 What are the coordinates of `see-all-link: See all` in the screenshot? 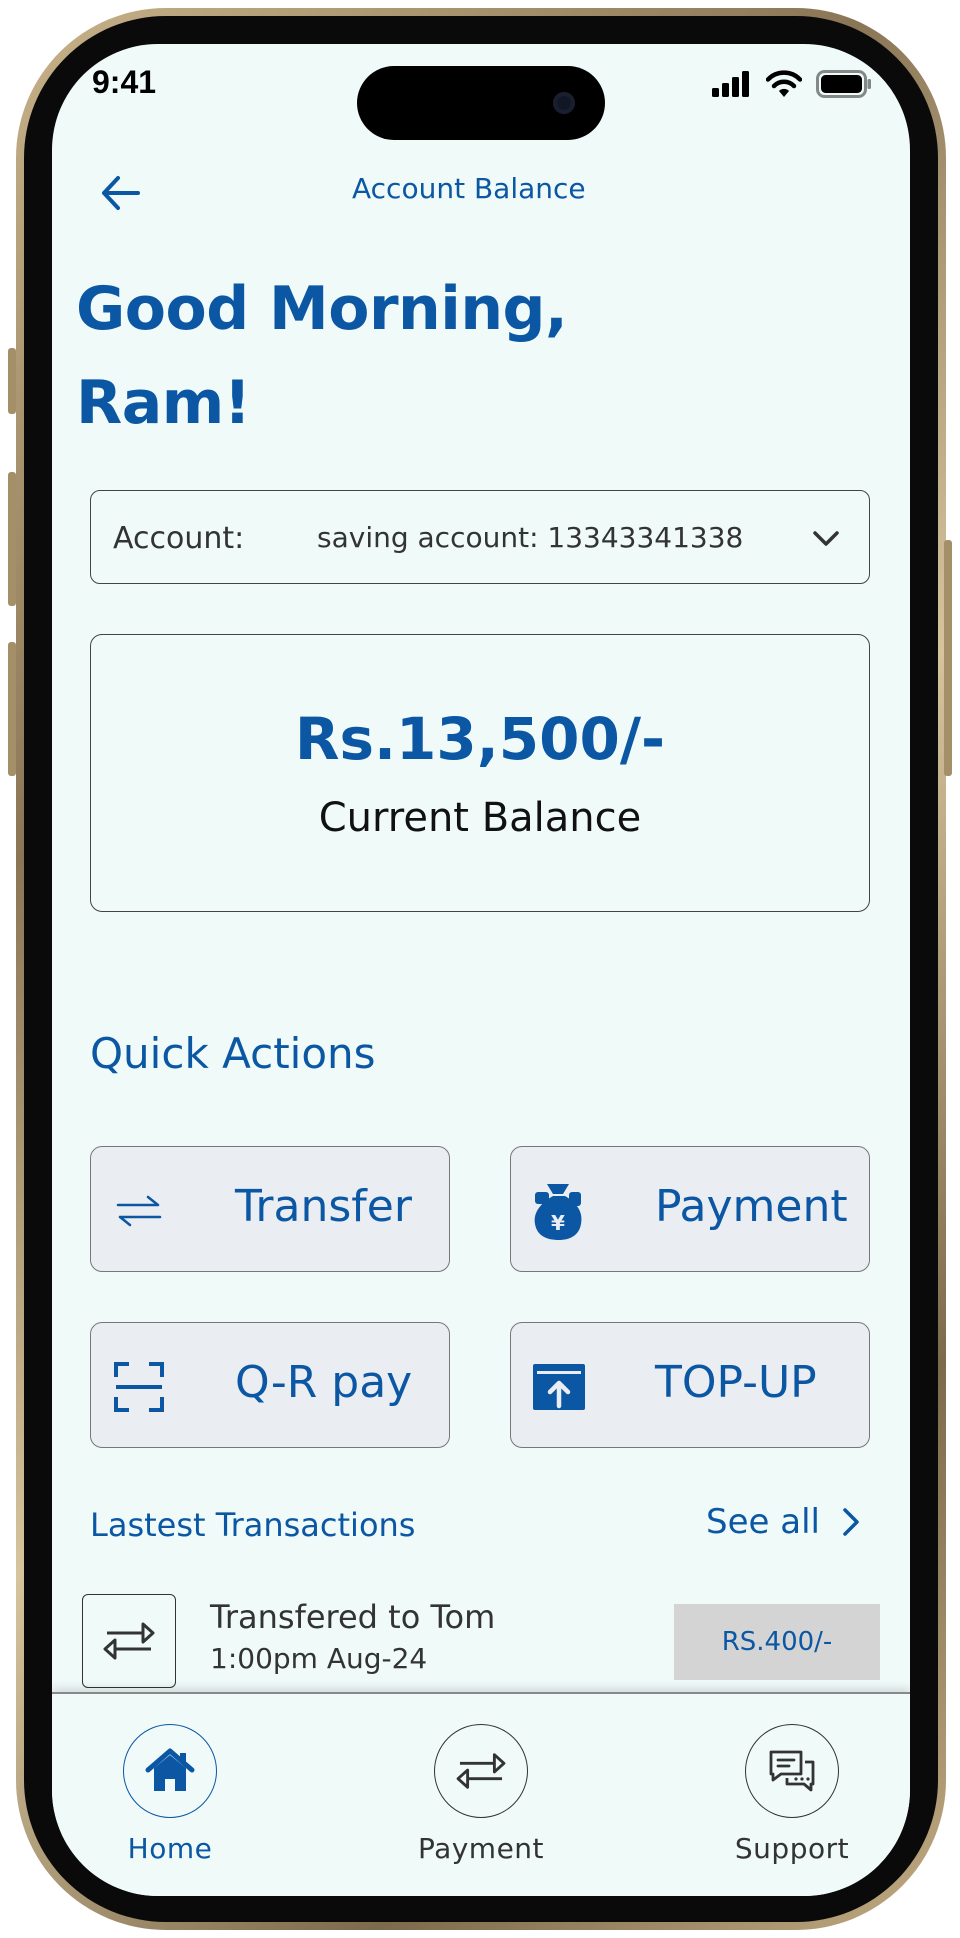 It's located at (784, 1522).